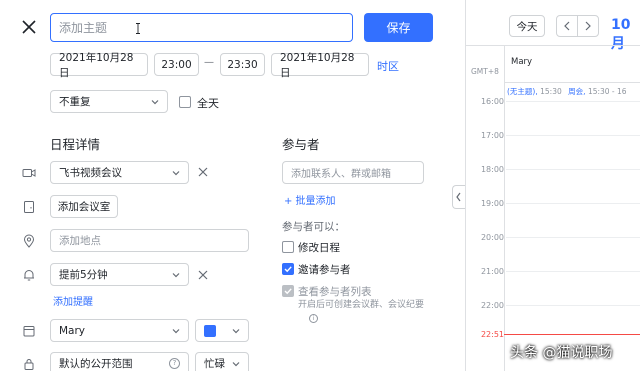 This screenshot has width=640, height=371. Describe the element at coordinates (72, 330) in the screenshot. I see `calendar-value: Mary` at that location.